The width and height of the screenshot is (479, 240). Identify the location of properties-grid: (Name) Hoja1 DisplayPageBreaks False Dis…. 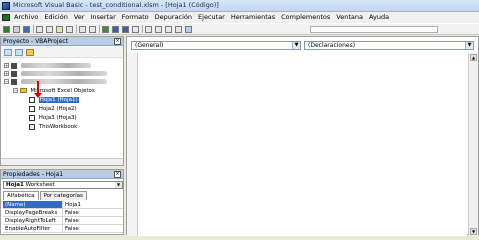
(63, 217).